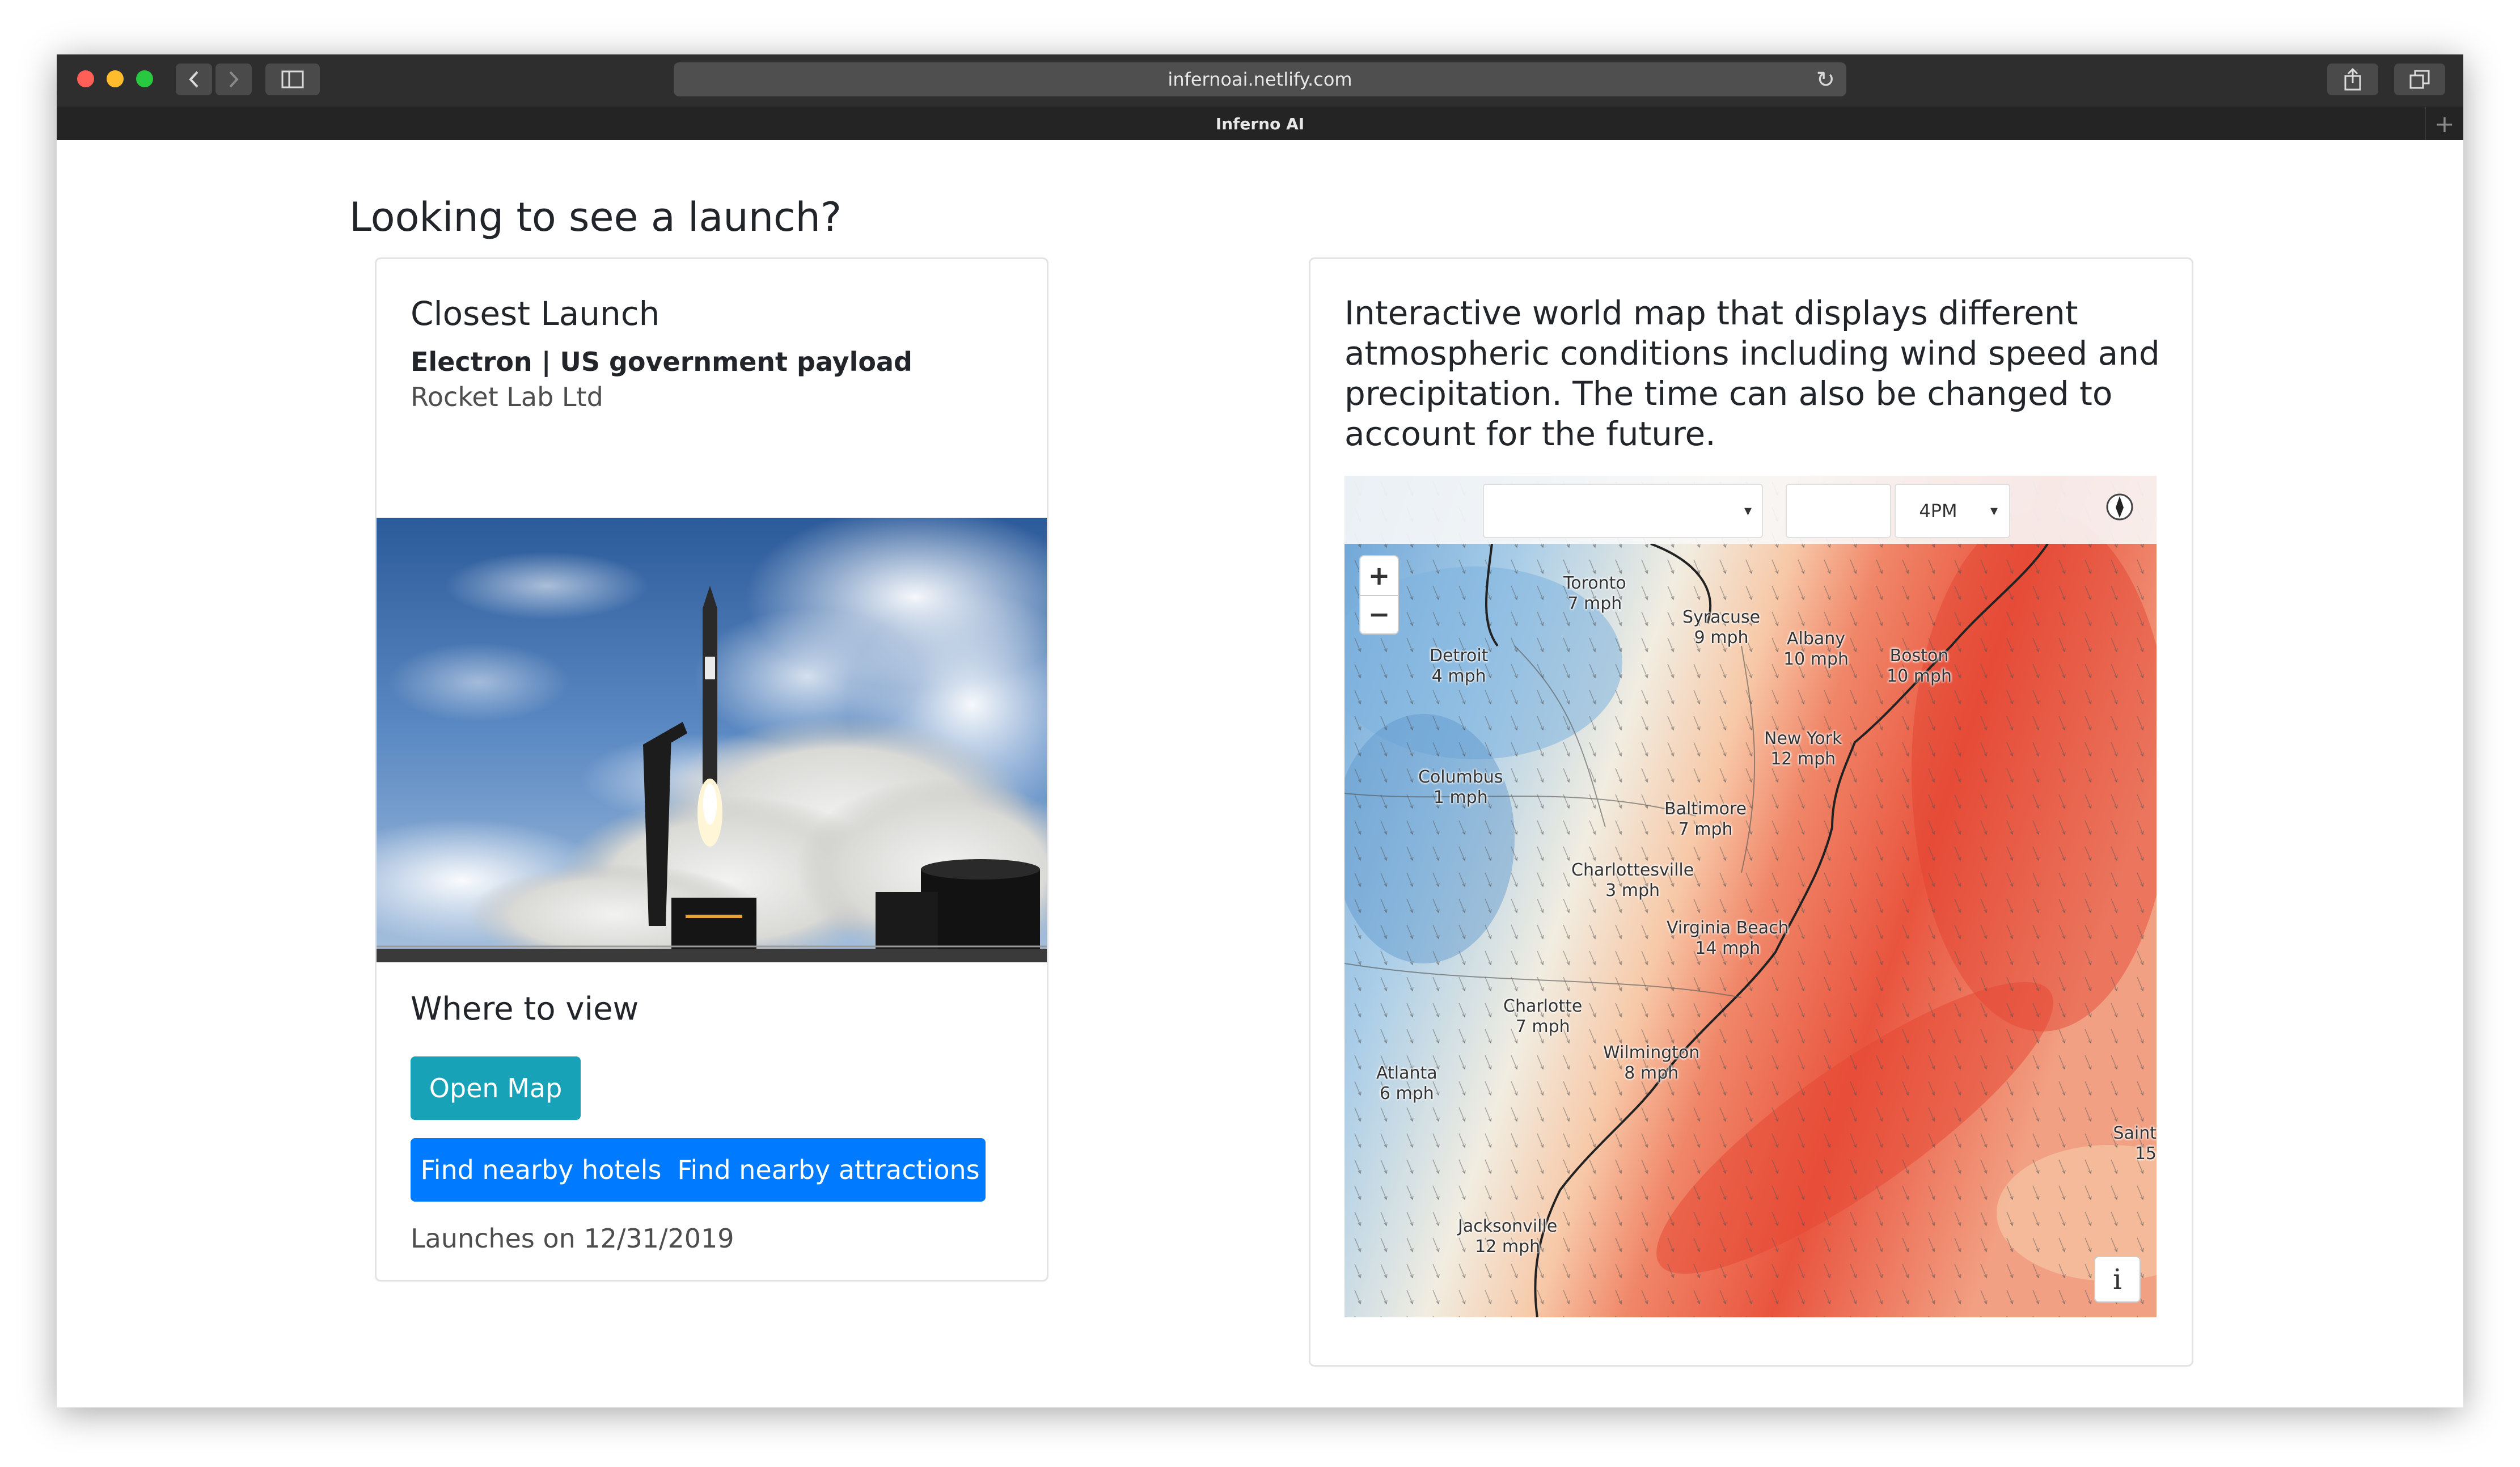  I want to click on city-label: Boston 10 mph, so click(1920, 666).